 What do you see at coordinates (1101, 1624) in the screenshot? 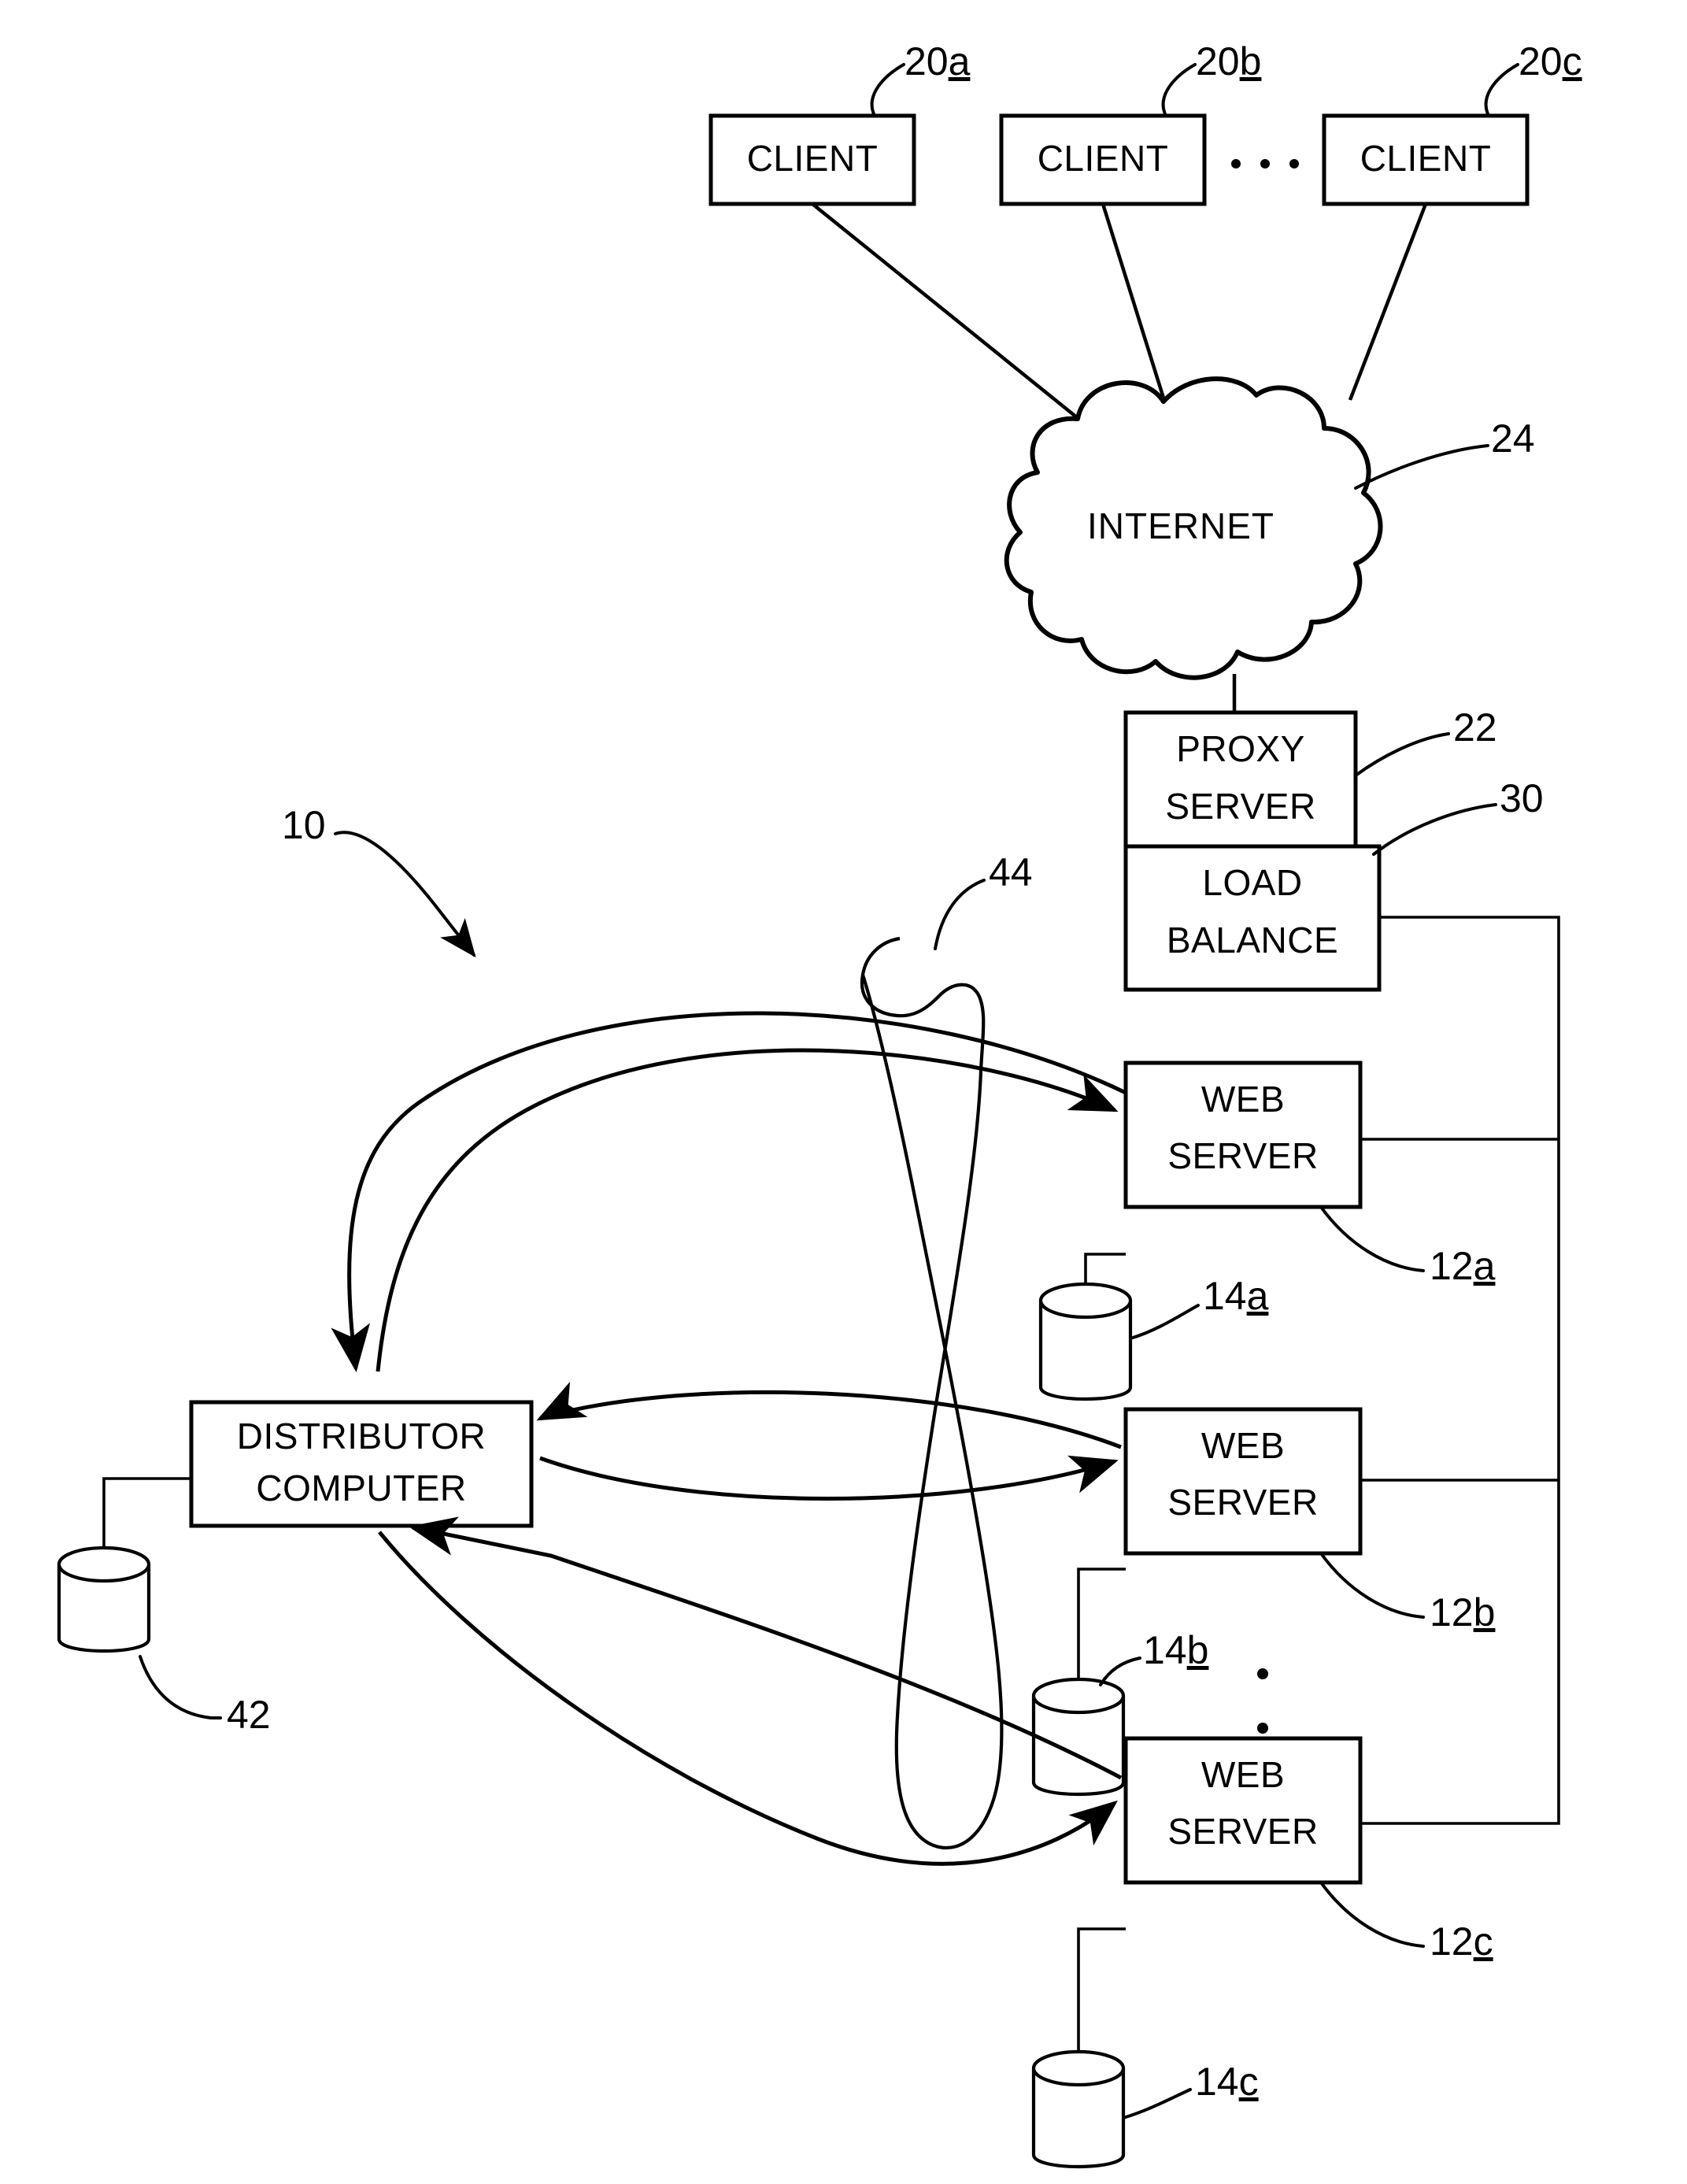
I see `link-ws12b-db14b` at bounding box center [1101, 1624].